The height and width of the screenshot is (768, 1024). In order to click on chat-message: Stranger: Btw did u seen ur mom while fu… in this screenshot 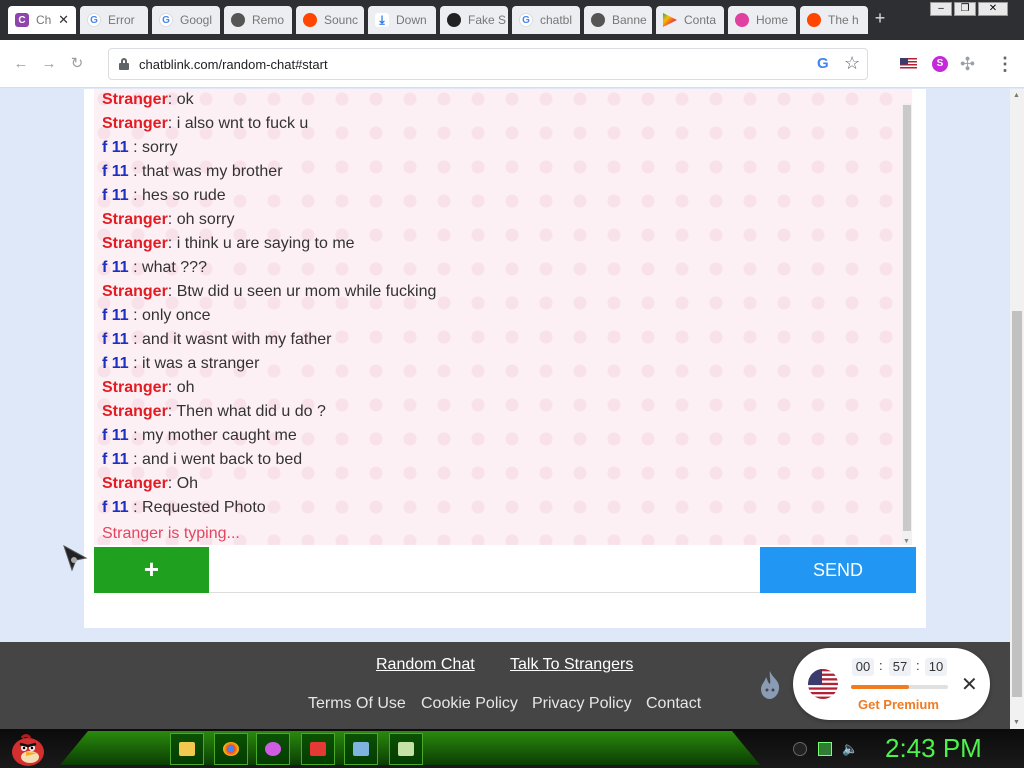, I will do `click(269, 292)`.